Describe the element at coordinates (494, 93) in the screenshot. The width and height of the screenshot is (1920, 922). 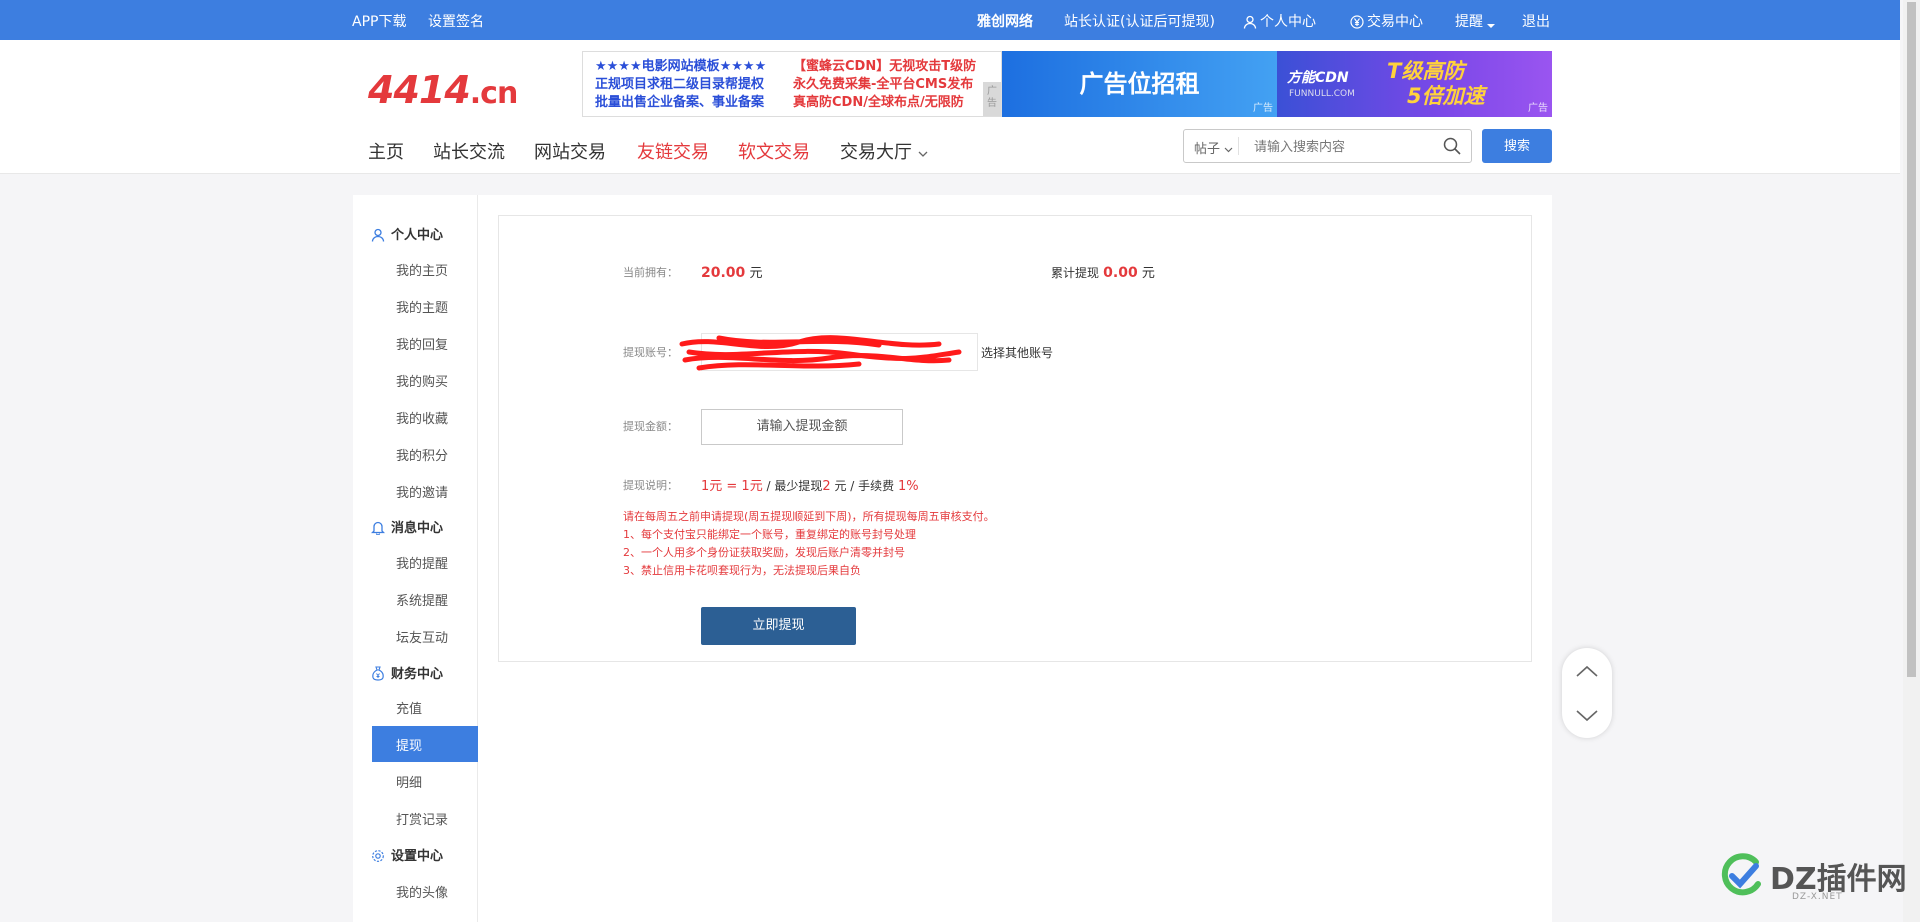
I see `logo-suffix: .cn` at that location.